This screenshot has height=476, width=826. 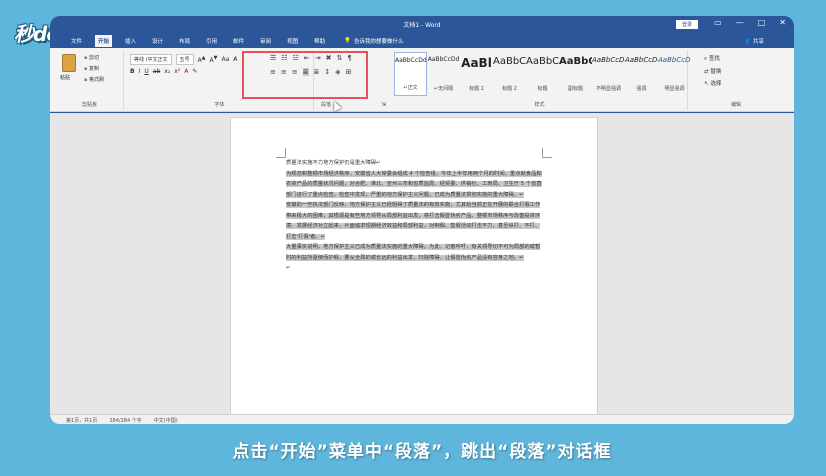 What do you see at coordinates (740, 22) in the screenshot?
I see `minimize-icon: —` at bounding box center [740, 22].